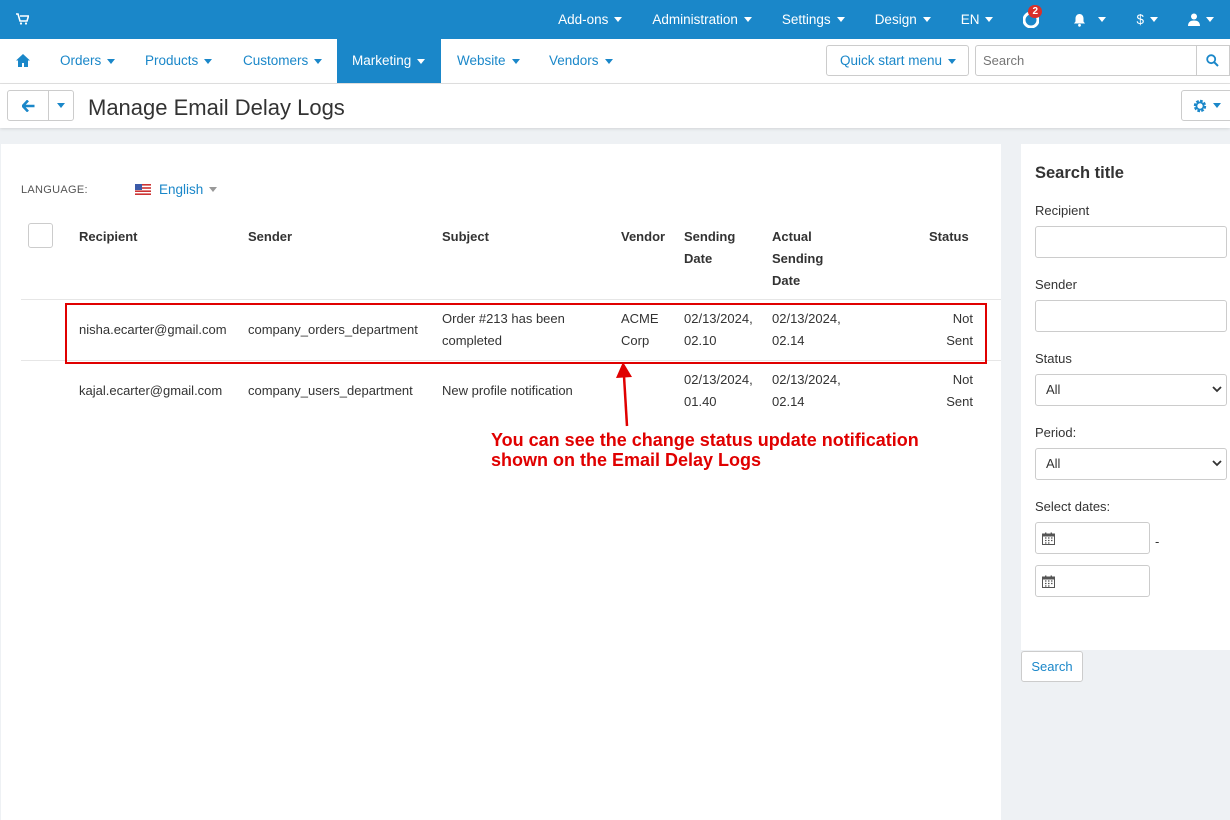 The image size is (1230, 820). Describe the element at coordinates (23, 62) in the screenshot. I see `home-icon` at that location.